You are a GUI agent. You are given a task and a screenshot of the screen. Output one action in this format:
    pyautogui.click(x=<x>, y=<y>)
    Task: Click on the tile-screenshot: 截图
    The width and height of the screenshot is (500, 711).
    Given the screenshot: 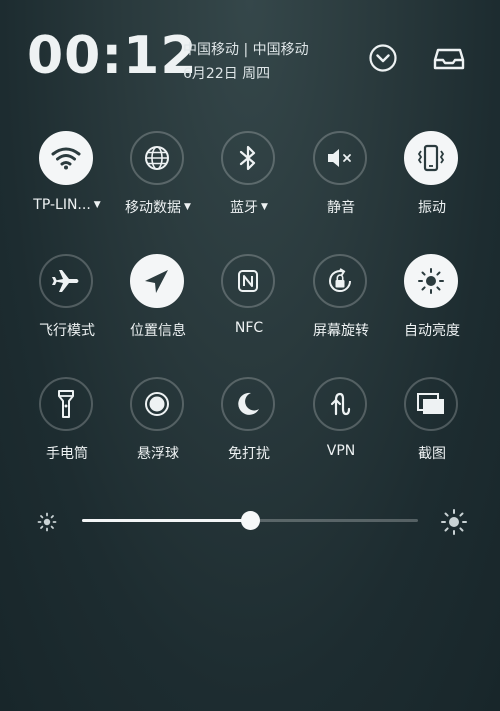 What is the action you would take?
    pyautogui.click(x=432, y=432)
    